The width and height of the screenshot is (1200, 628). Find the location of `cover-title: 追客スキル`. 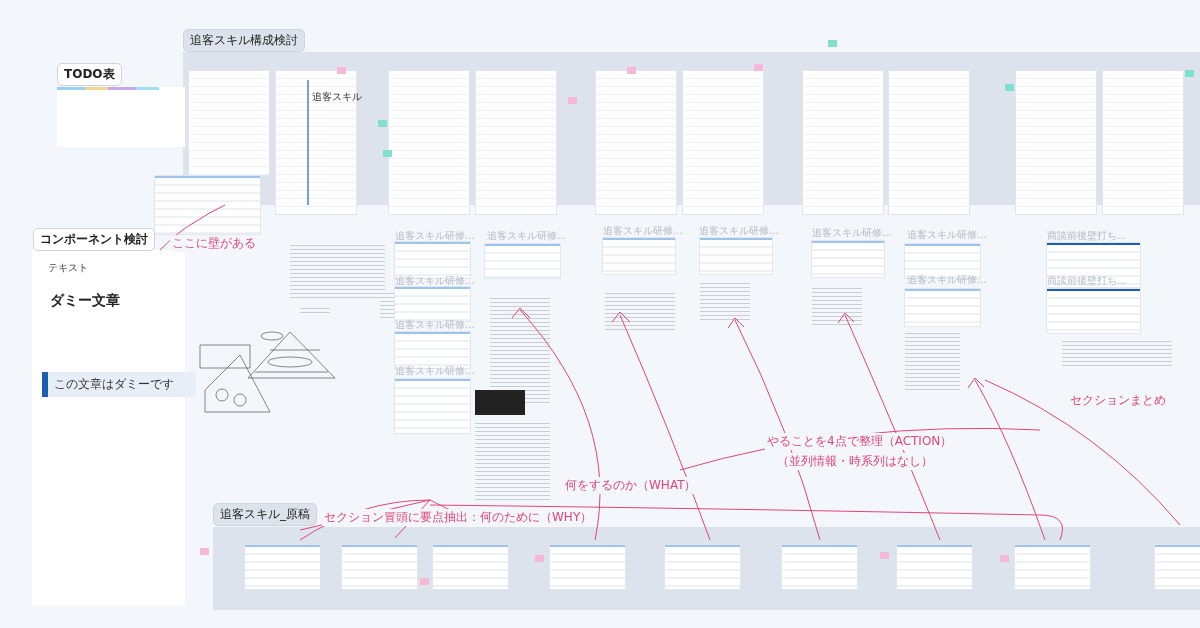

cover-title: 追客スキル is located at coordinates (337, 97).